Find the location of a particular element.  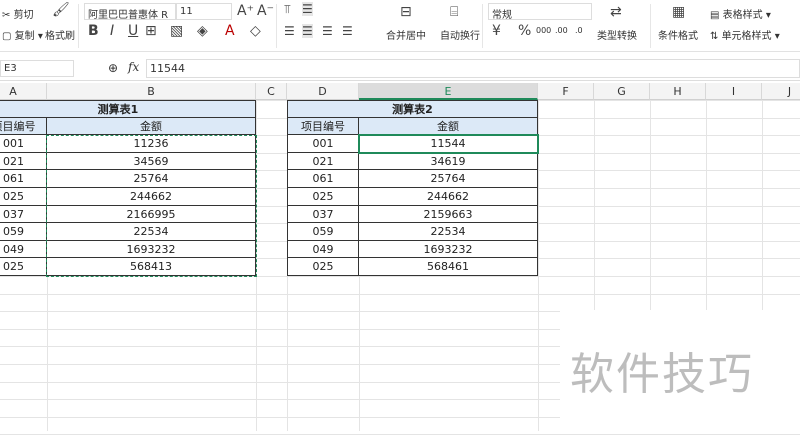

table2-header: 金额 is located at coordinates (448, 126).